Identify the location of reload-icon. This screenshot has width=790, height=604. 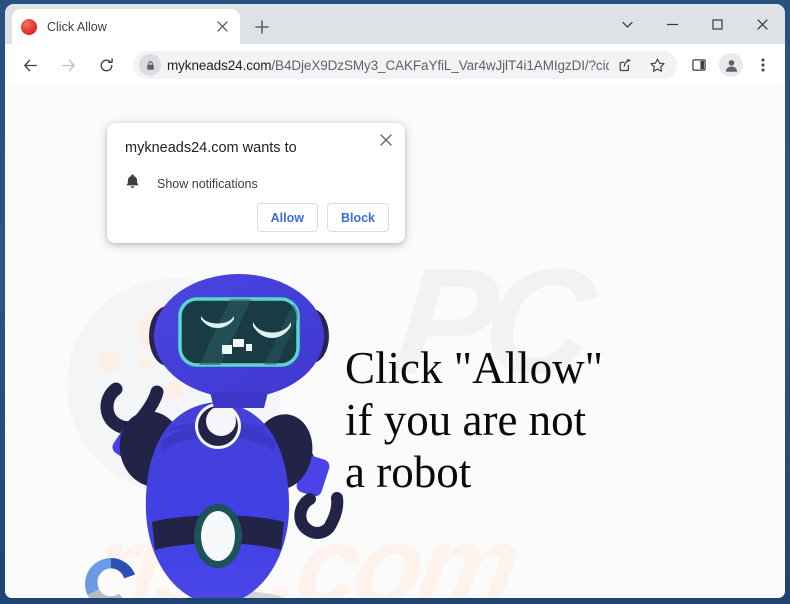
(106, 65).